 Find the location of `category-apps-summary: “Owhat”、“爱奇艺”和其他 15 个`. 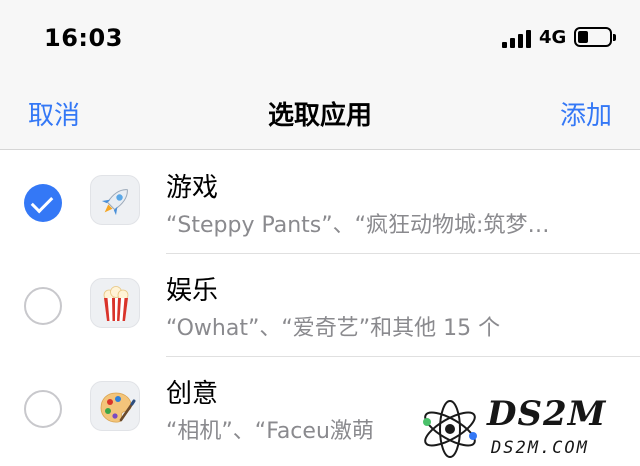

category-apps-summary: “Owhat”、“爱奇艺”和其他 15 个 is located at coordinates (333, 328).